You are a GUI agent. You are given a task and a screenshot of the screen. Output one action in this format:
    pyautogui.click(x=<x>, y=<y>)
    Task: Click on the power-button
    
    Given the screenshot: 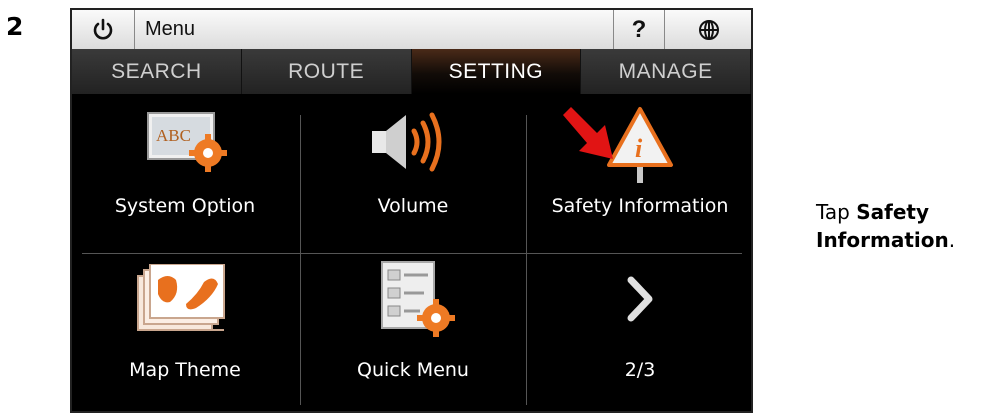 What is the action you would take?
    pyautogui.click(x=103, y=29)
    